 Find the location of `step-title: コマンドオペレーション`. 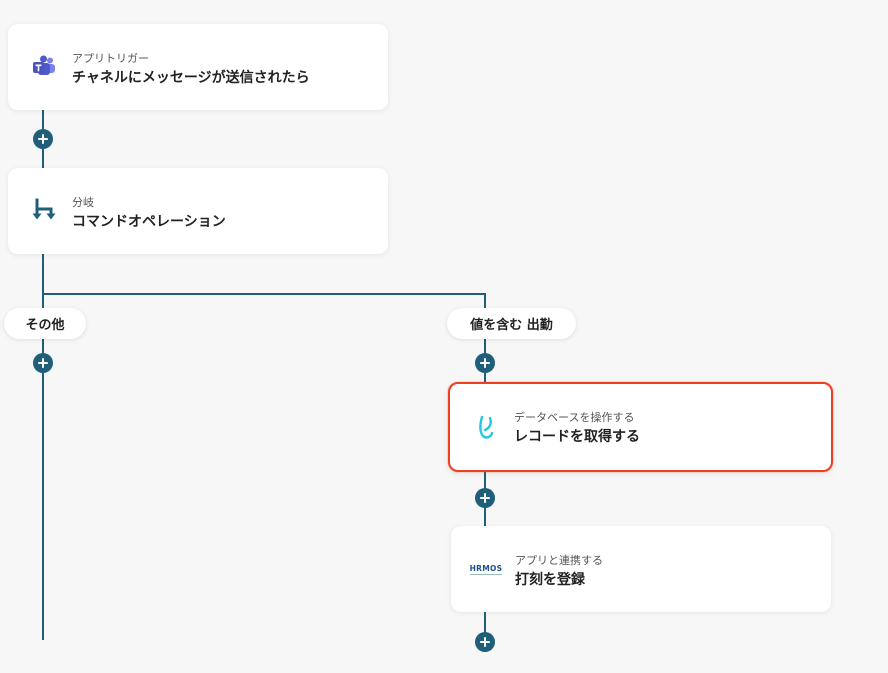

step-title: コマンドオペレーション is located at coordinates (149, 222).